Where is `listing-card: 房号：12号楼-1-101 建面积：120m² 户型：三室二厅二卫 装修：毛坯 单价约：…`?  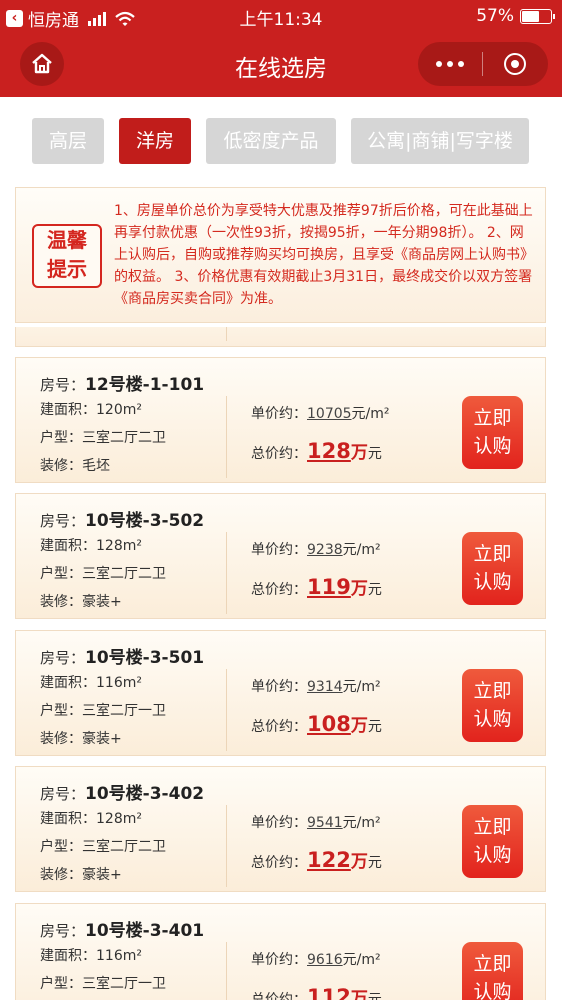
listing-card: 房号：12号楼-1-101 建面积：120m² 户型：三室二厅二卫 装修：毛坯 单价约：… is located at coordinates (280, 420).